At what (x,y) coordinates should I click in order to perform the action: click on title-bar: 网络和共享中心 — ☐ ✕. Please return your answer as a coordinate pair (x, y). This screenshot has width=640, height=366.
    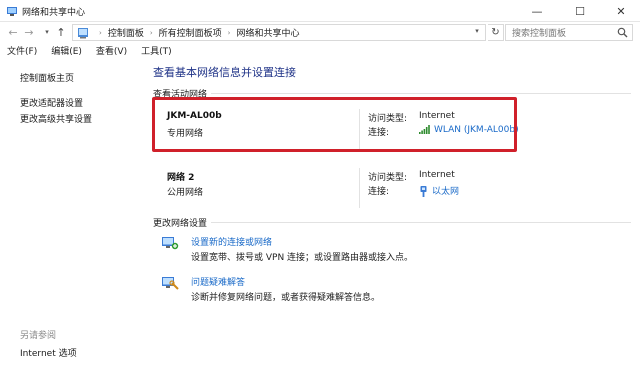
    Looking at the image, I should click on (320, 11).